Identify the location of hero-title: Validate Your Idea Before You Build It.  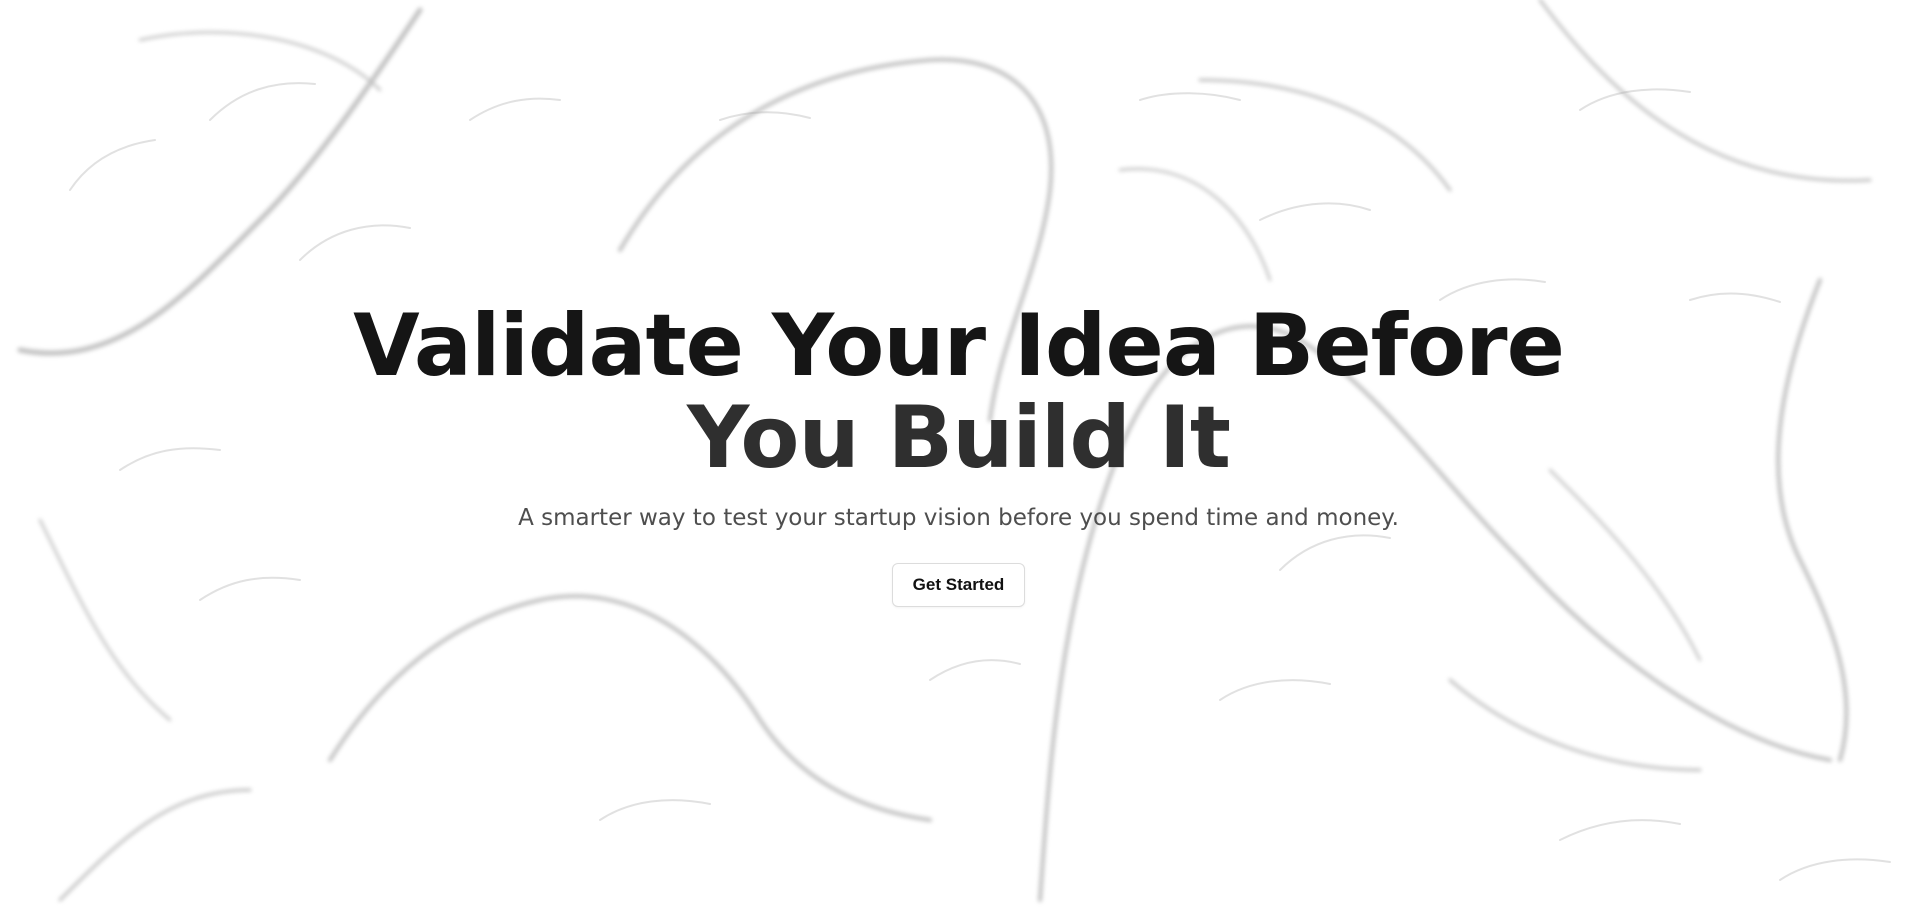
(959, 392).